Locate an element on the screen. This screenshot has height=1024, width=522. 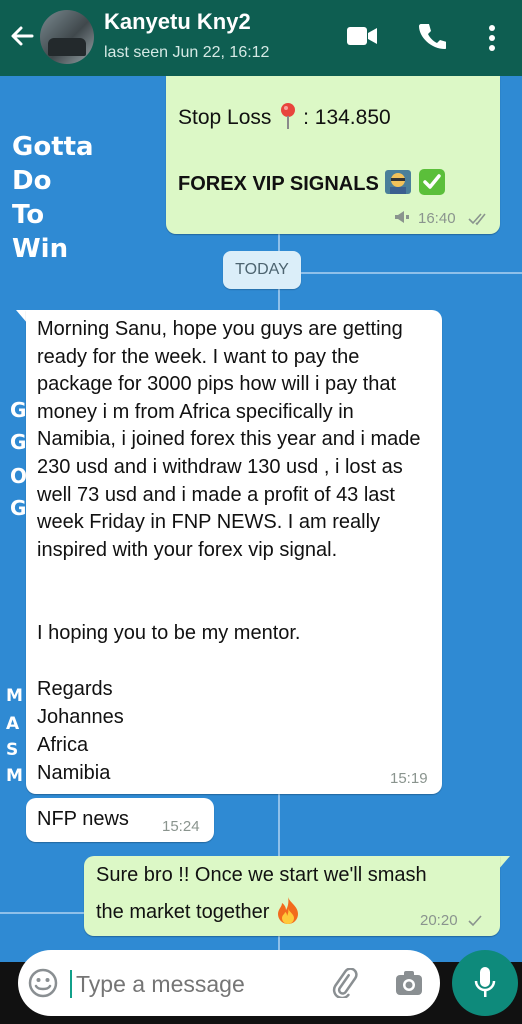
incoming-message: NFP news 15:24 is located at coordinates (120, 820).